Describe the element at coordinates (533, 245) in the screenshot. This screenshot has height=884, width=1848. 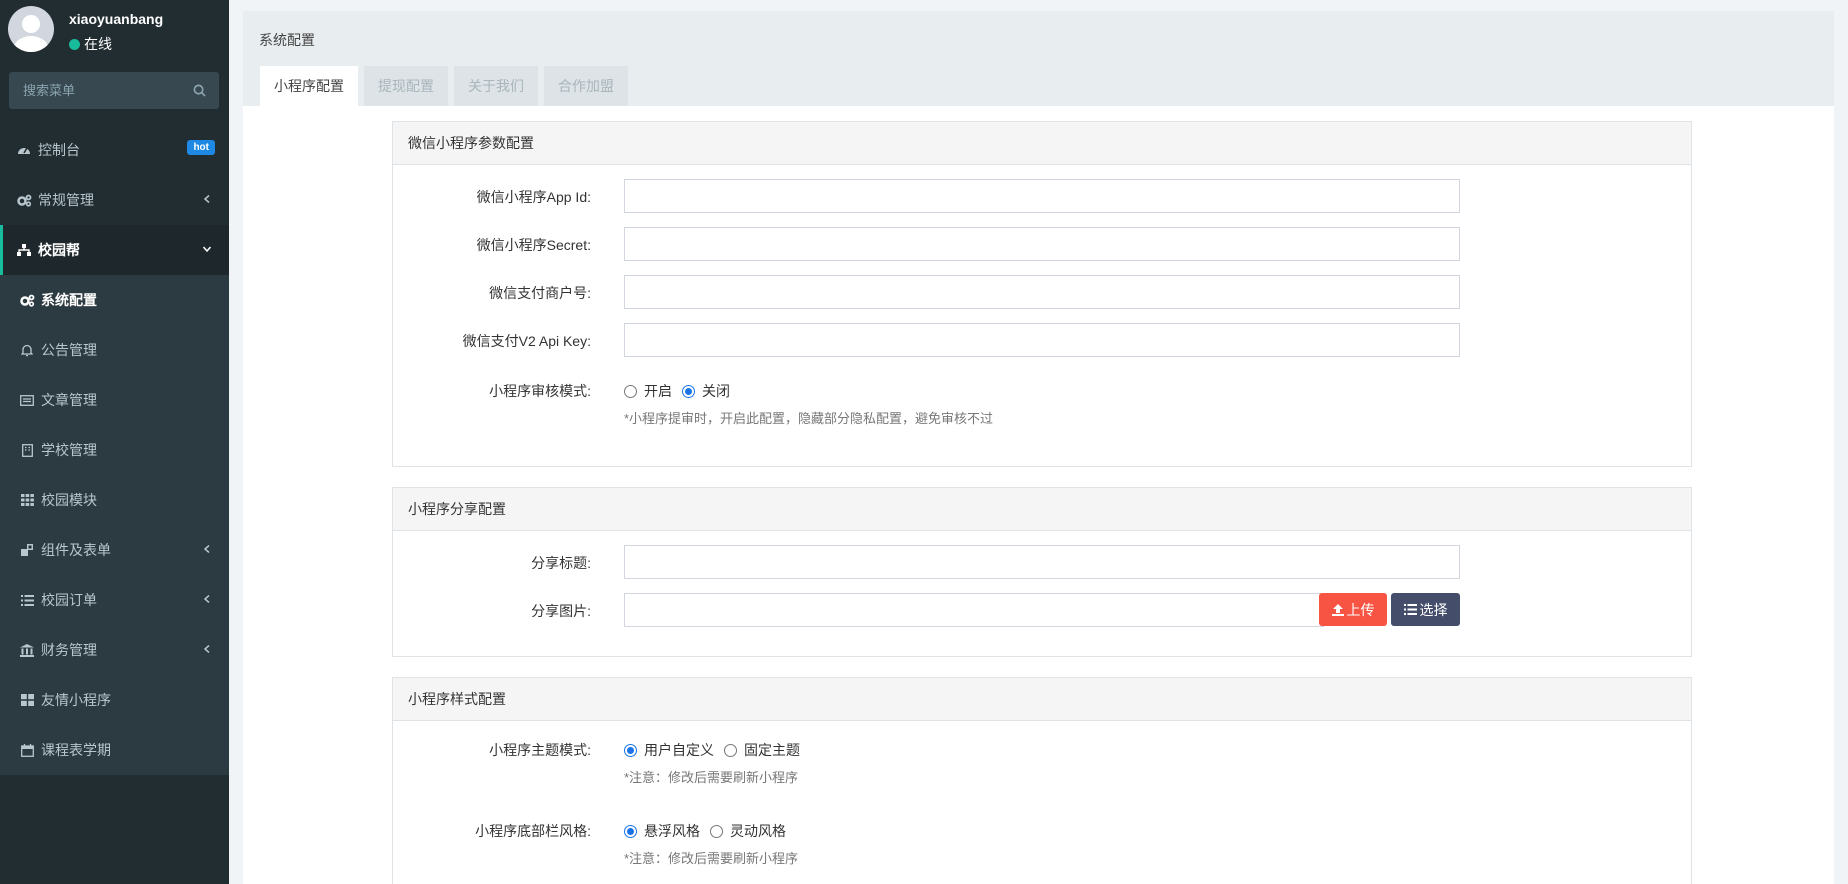
I see `secret-label: 微信小程序Secret:` at that location.